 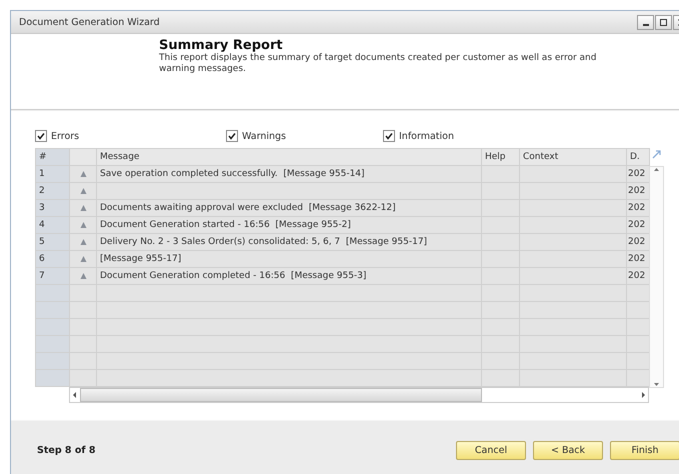 What do you see at coordinates (568, 450) in the screenshot?
I see `back-button: < Back` at bounding box center [568, 450].